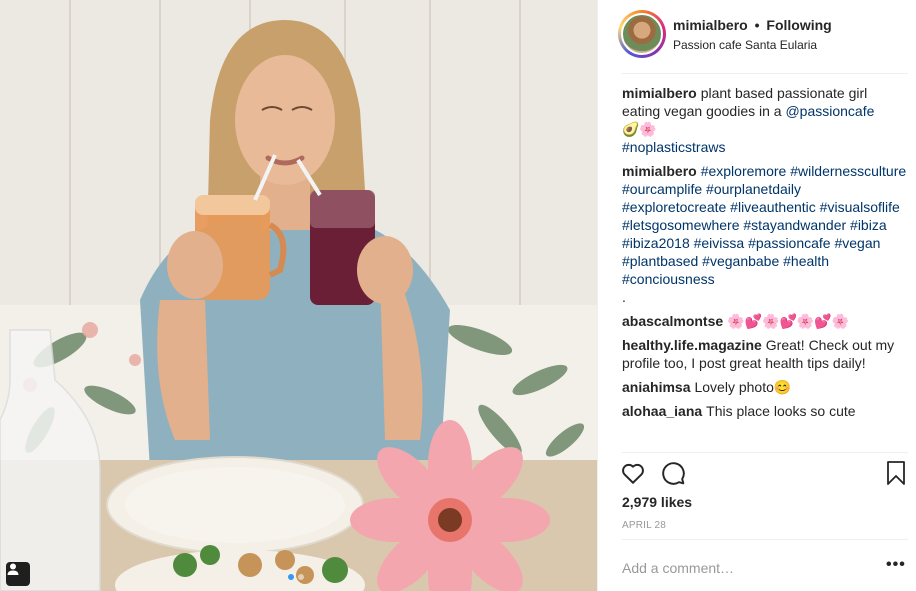 This screenshot has width=916, height=591. What do you see at coordinates (692, 345) in the screenshot?
I see `comment-username: healthy.life.magazine` at bounding box center [692, 345].